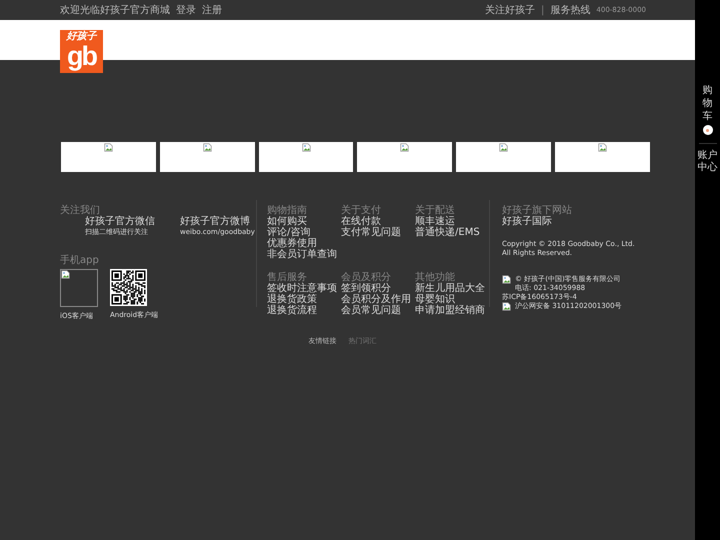 This screenshot has height=540, width=720. I want to click on footer-link: 母婴知识, so click(452, 299).